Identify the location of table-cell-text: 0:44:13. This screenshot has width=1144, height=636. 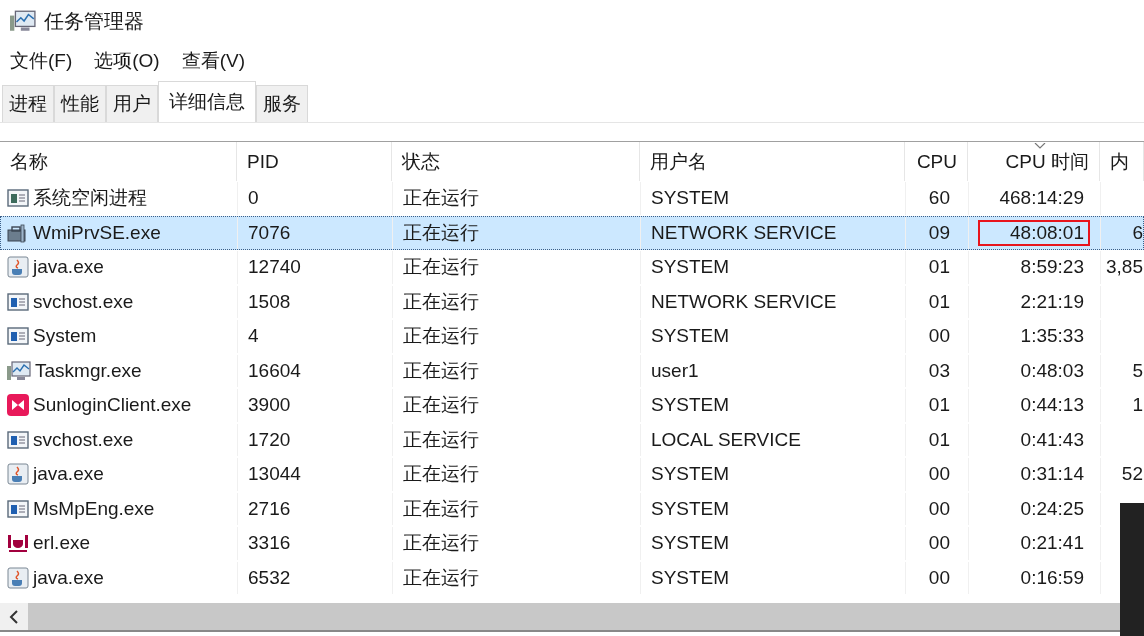
(1052, 405).